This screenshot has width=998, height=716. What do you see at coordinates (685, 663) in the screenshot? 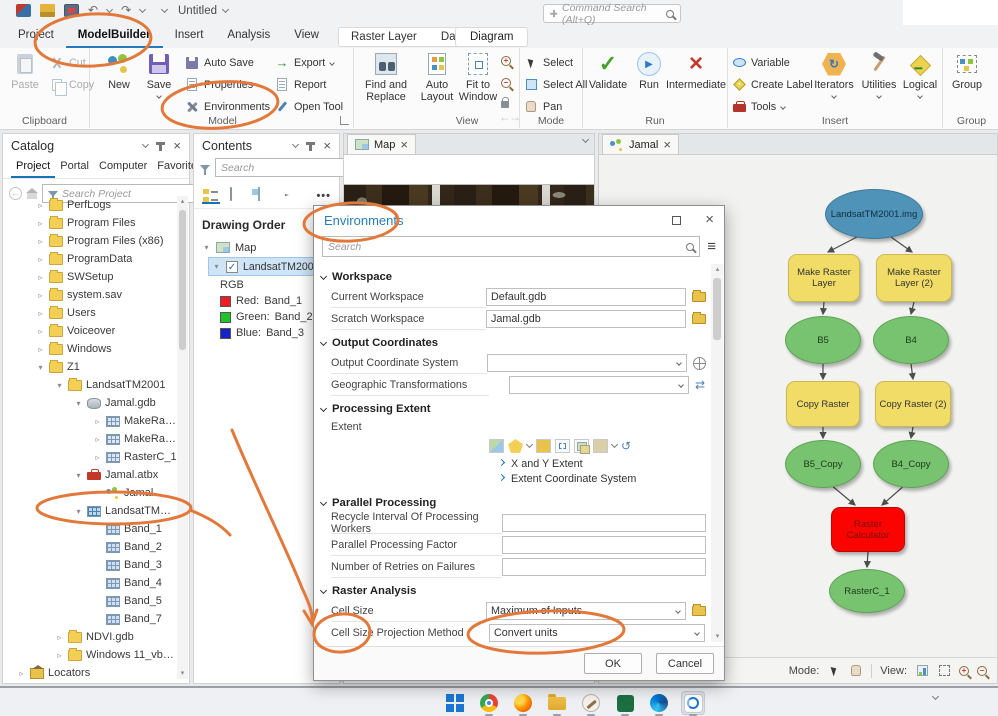
I see `cancel-button: Cancel` at bounding box center [685, 663].